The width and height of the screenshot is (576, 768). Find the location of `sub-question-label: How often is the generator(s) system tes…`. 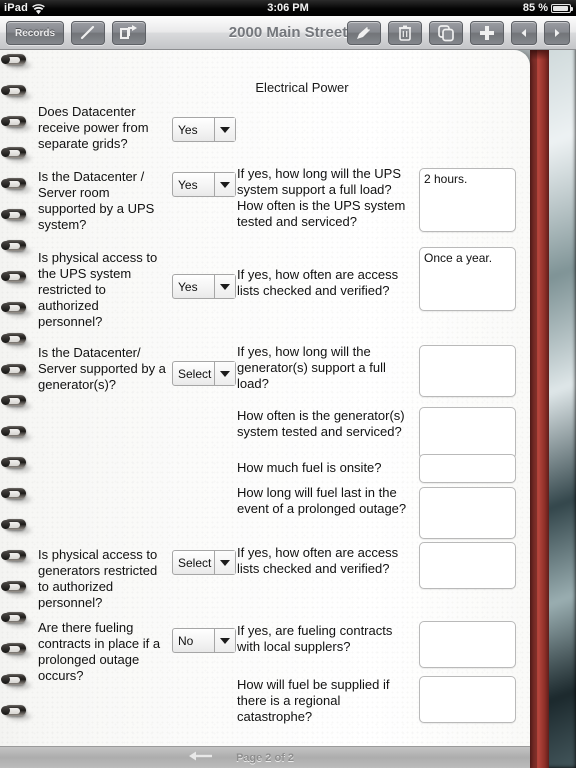

sub-question-label: How often is the generator(s) system tes… is located at coordinates (321, 423).